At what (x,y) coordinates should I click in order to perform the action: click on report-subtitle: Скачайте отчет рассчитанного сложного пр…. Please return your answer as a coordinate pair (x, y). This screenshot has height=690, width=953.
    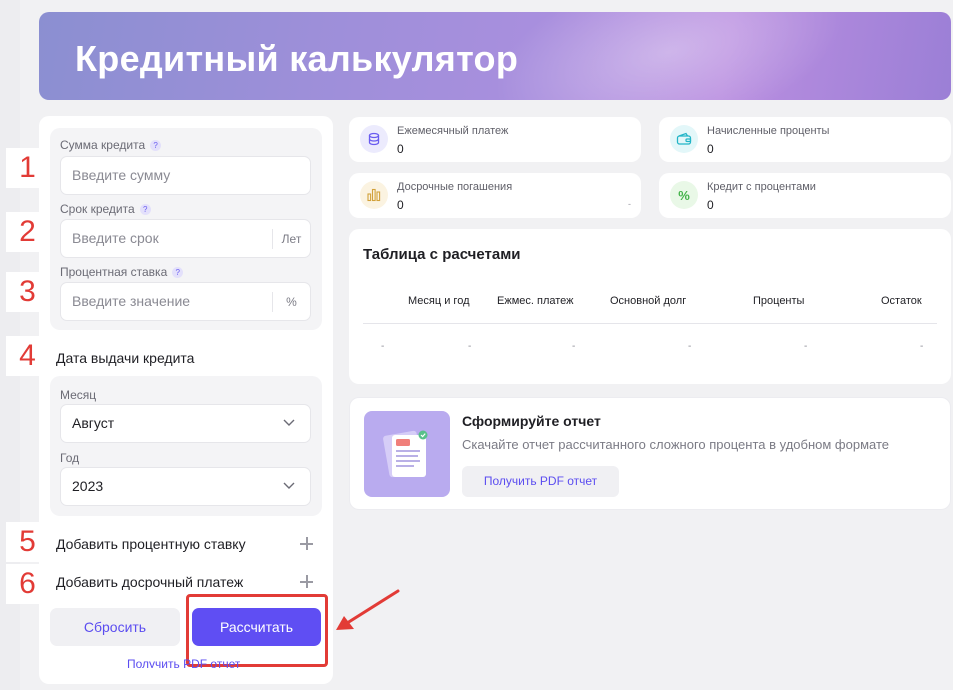
    Looking at the image, I should click on (675, 444).